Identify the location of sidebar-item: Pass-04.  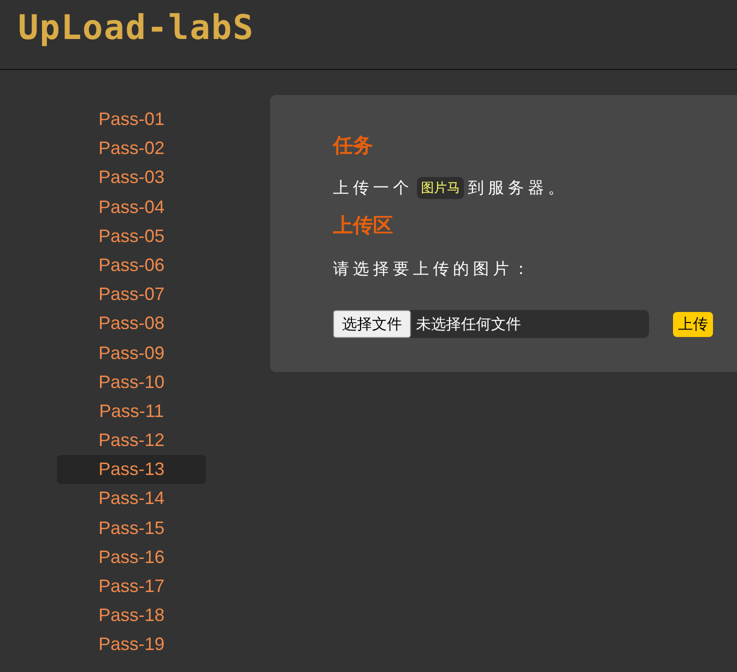
(131, 207).